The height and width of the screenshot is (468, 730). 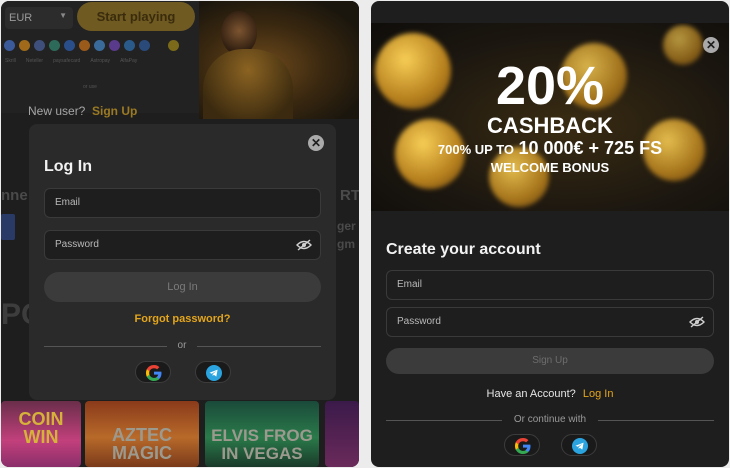 What do you see at coordinates (41, 434) in the screenshot?
I see `game-tile-coin-win: COIN WIN` at bounding box center [41, 434].